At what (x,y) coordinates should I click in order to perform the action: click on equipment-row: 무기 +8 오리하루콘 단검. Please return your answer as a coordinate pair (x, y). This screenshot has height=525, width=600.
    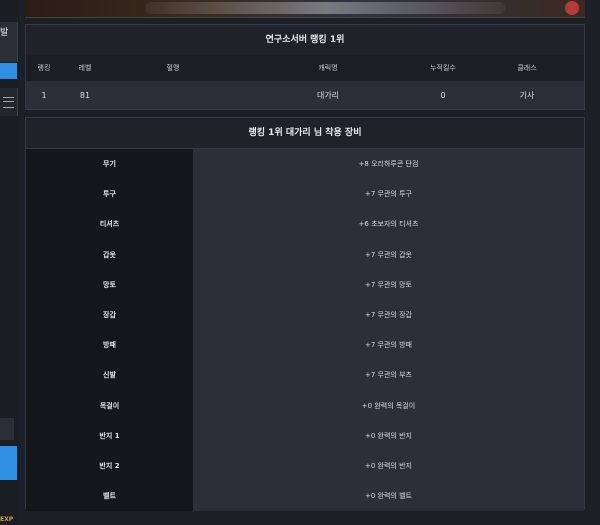
    Looking at the image, I should click on (305, 164).